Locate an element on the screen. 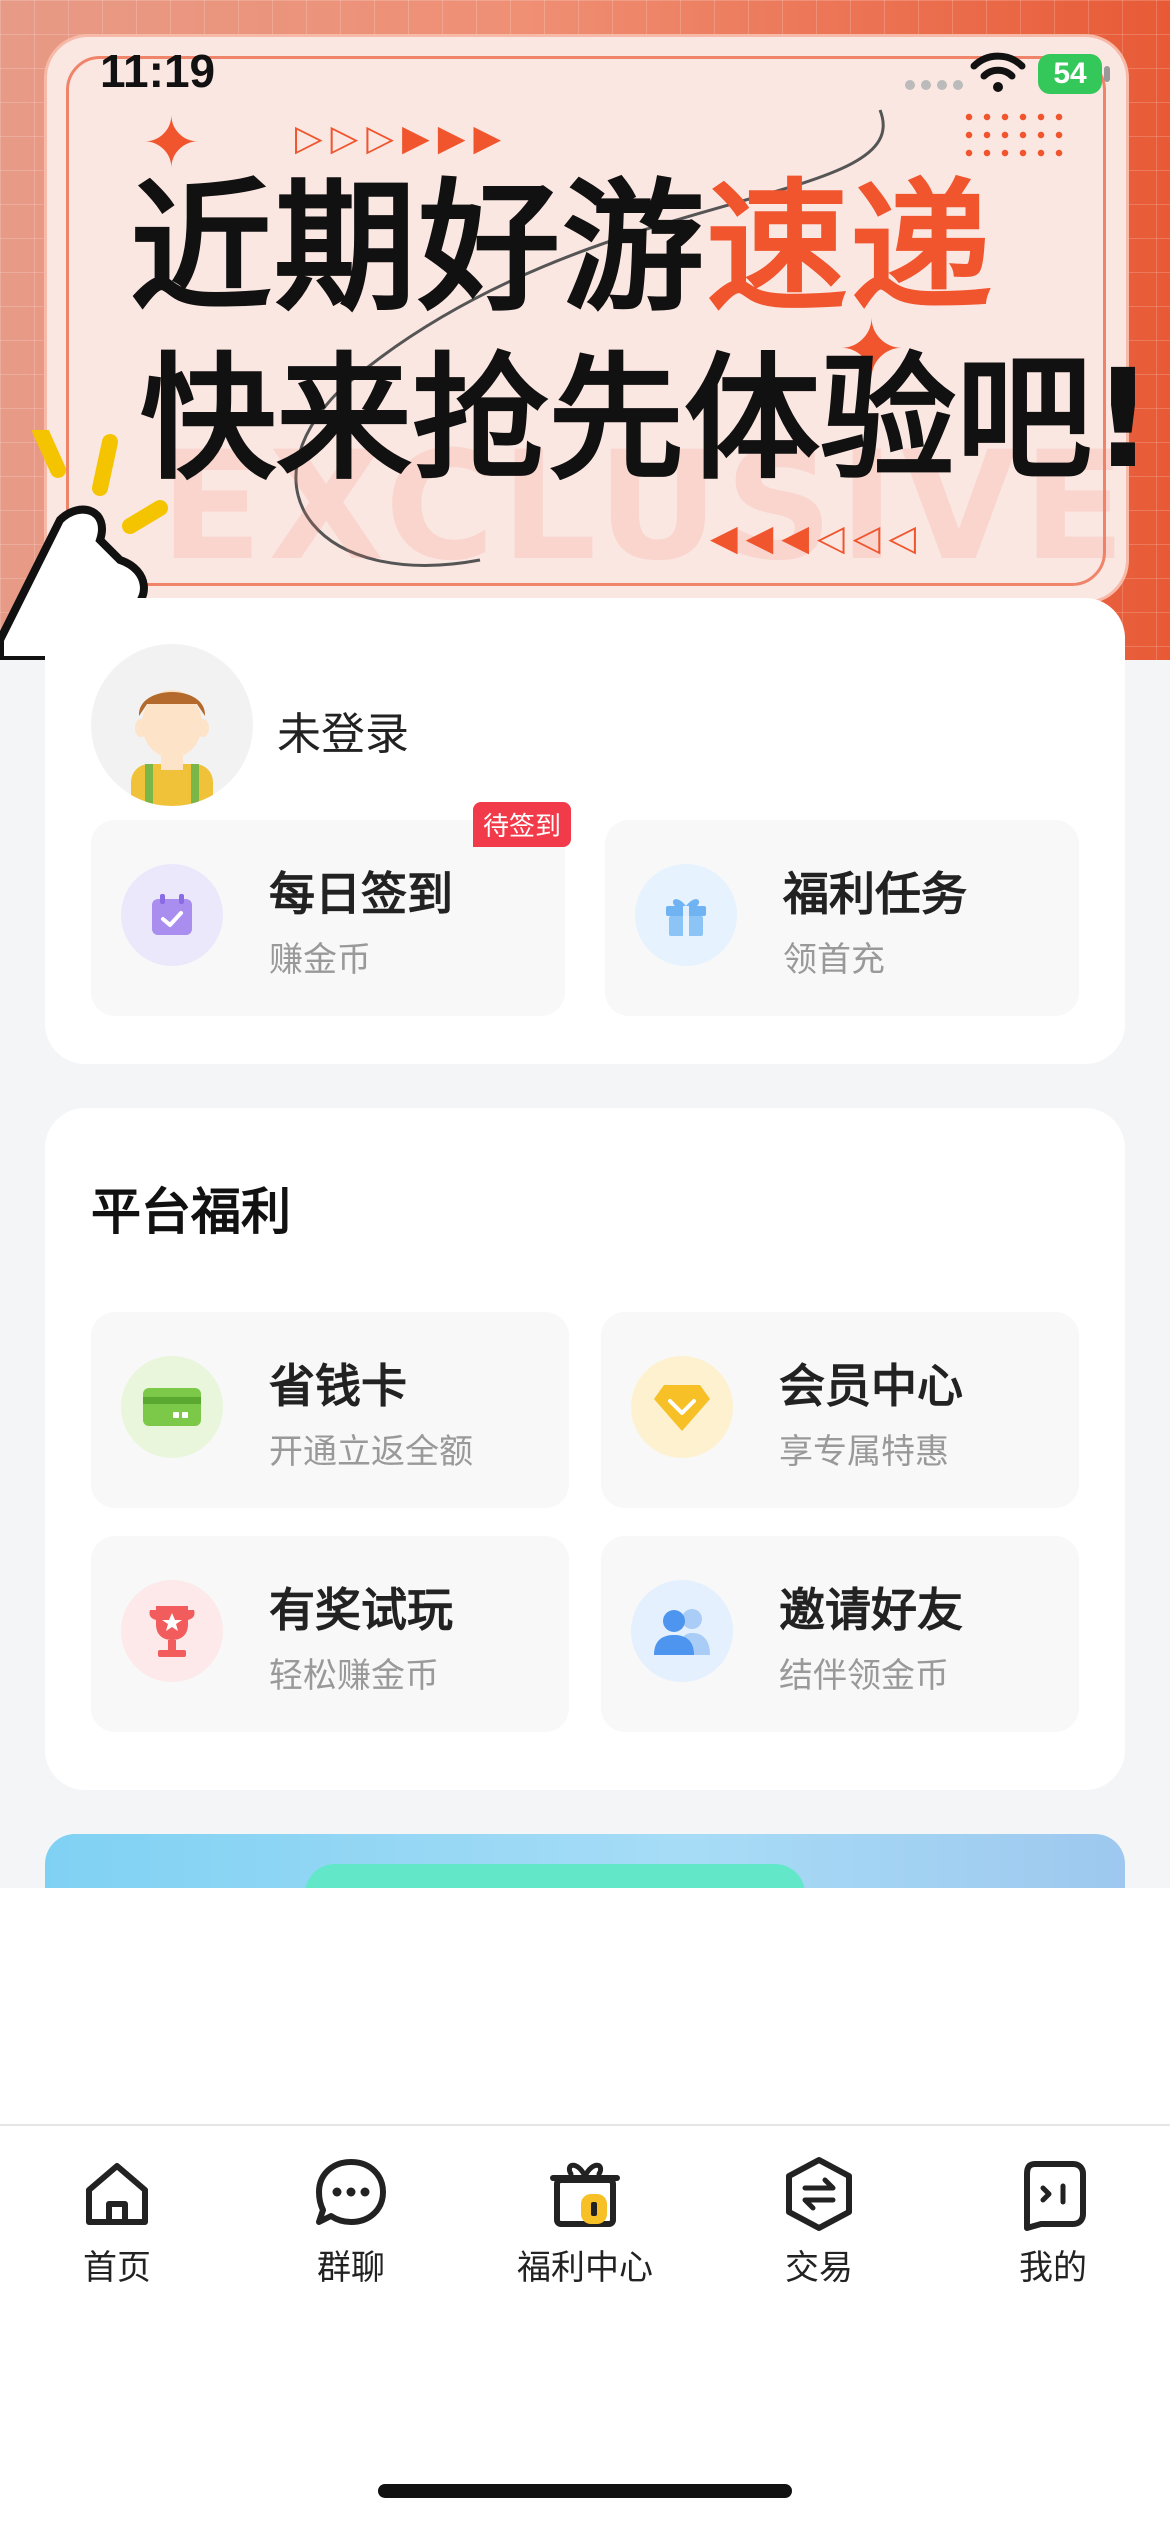 This screenshot has height=2532, width=1170. tab-trade: 交易 is located at coordinates (819, 2231).